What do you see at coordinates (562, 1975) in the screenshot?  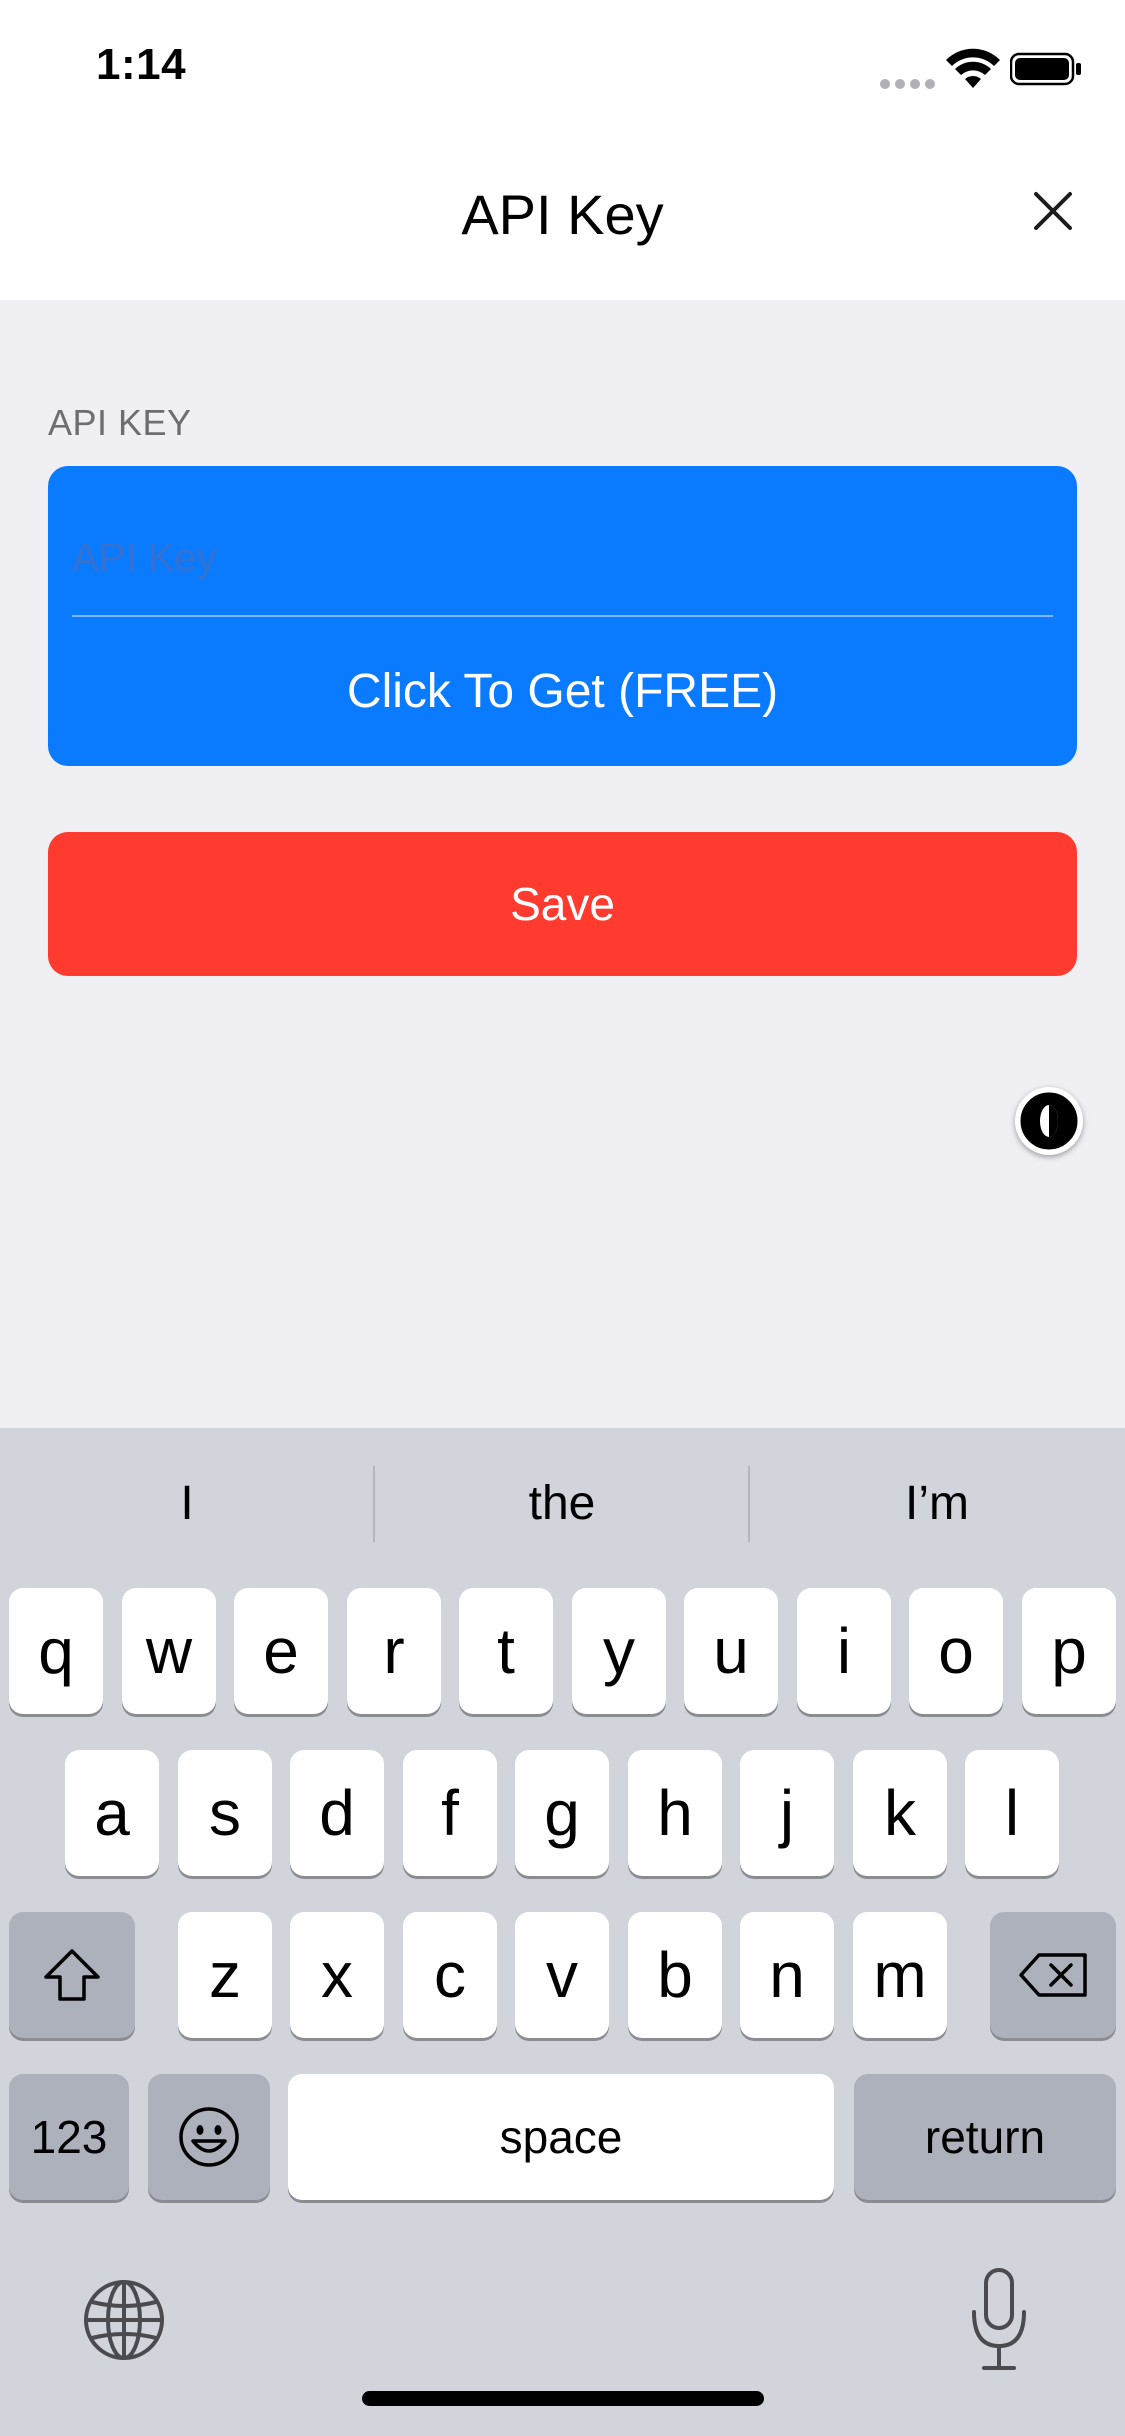 I see `key-v: v` at bounding box center [562, 1975].